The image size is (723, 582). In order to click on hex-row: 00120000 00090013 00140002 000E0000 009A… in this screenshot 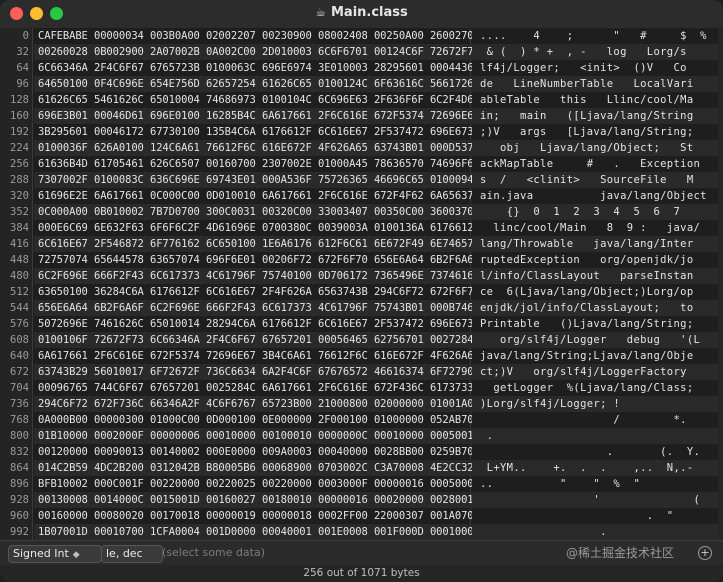, I will do `click(259, 452)`.